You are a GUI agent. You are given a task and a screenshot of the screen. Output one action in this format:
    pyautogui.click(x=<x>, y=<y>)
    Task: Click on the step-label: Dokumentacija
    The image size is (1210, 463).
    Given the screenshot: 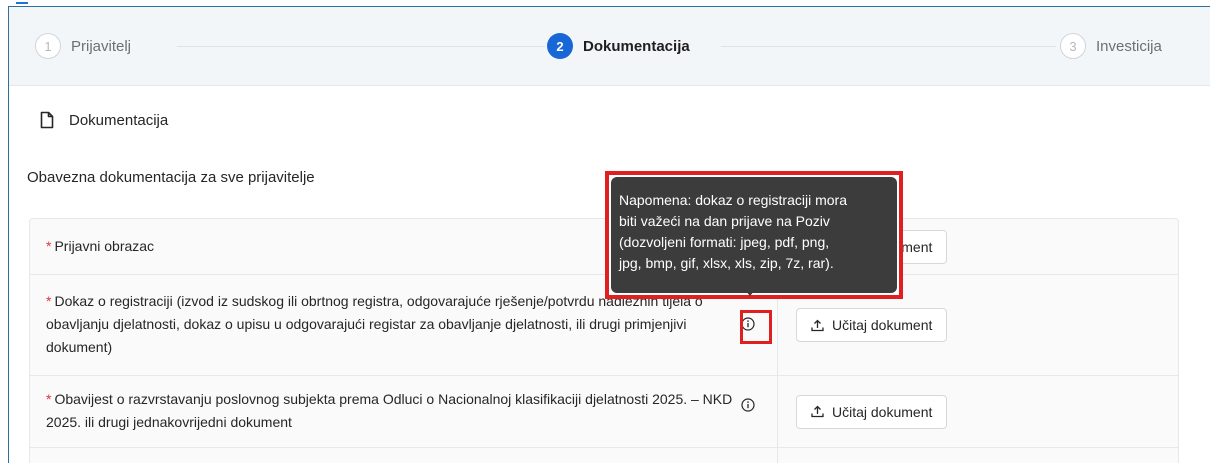 What is the action you would take?
    pyautogui.click(x=636, y=46)
    